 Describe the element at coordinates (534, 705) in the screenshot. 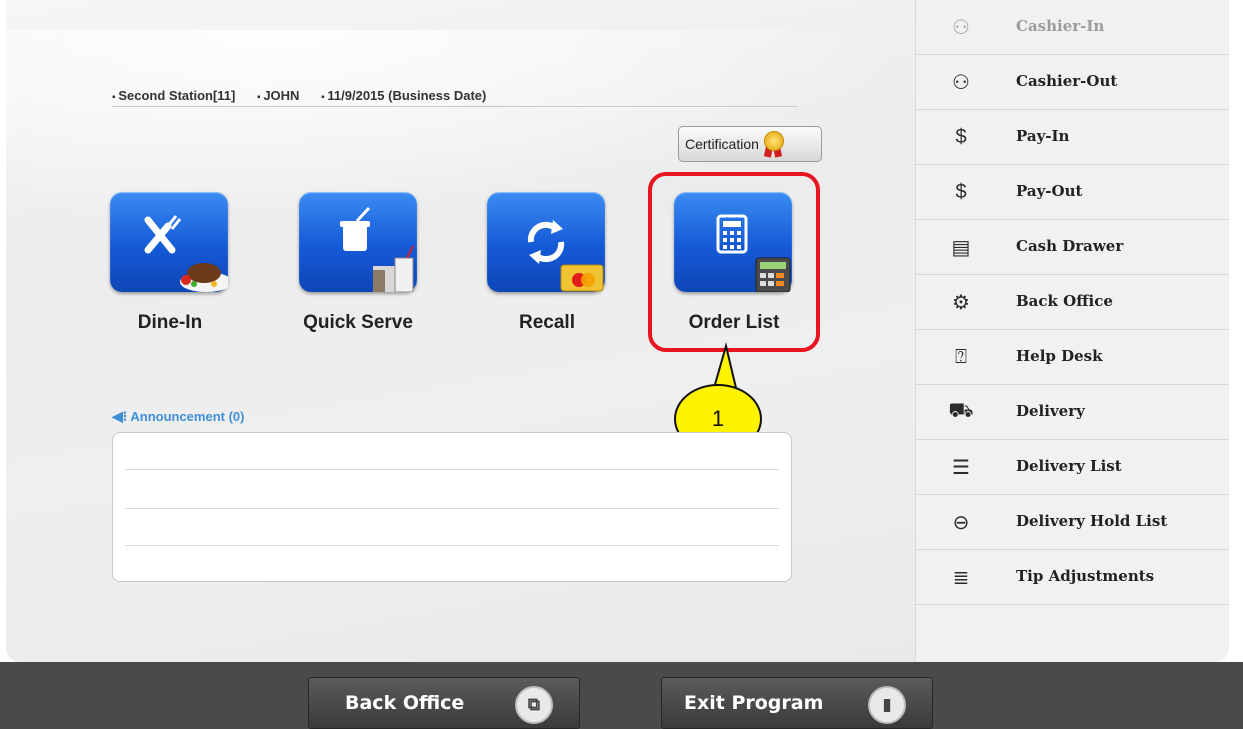

I see `monitor-icon: ⧉` at that location.